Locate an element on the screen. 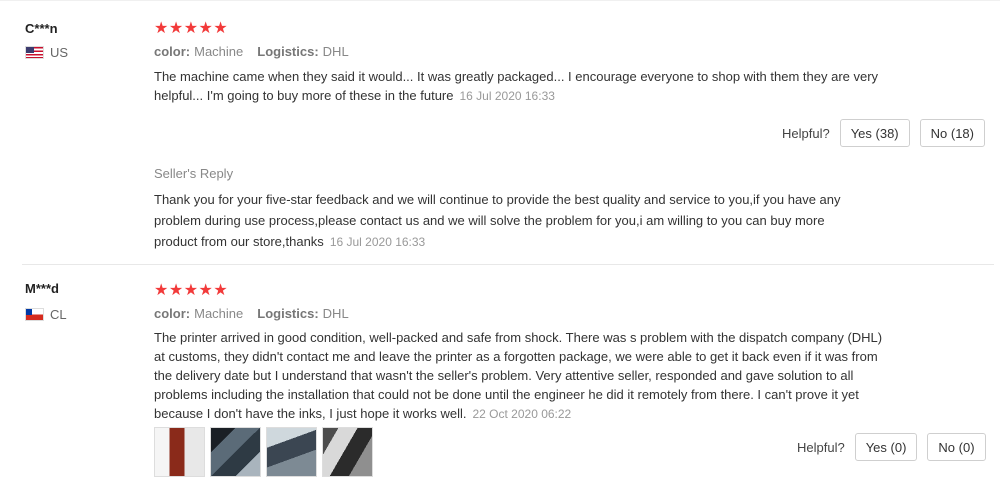  reviewer-country: US is located at coordinates (46, 52).